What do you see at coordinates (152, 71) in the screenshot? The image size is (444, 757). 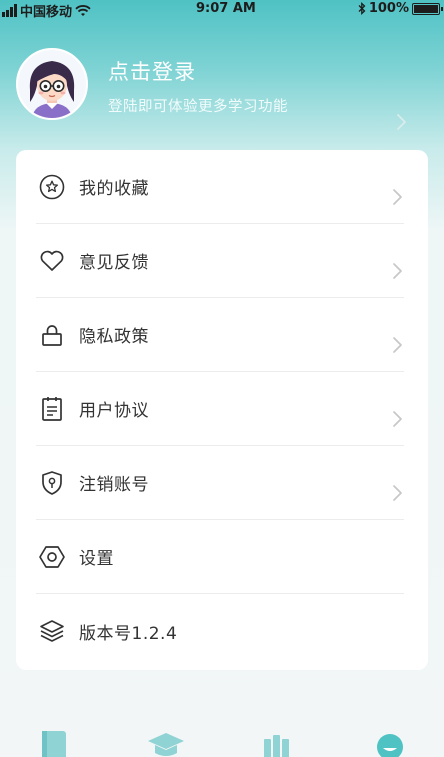 I see `login-title: 点击登录` at bounding box center [152, 71].